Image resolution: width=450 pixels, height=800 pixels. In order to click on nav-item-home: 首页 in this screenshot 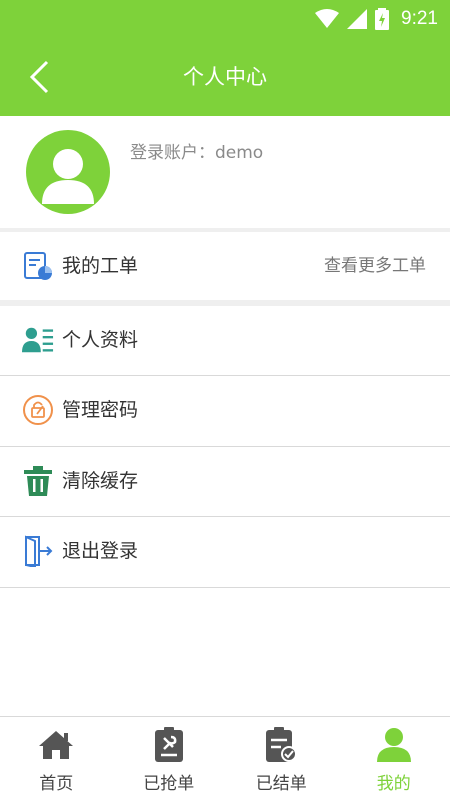, I will do `click(56, 758)`.